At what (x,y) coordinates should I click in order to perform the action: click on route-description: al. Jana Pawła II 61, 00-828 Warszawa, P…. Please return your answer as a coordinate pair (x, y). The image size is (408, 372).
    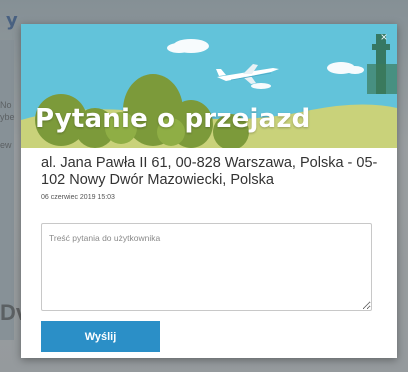
    Looking at the image, I should click on (209, 171).